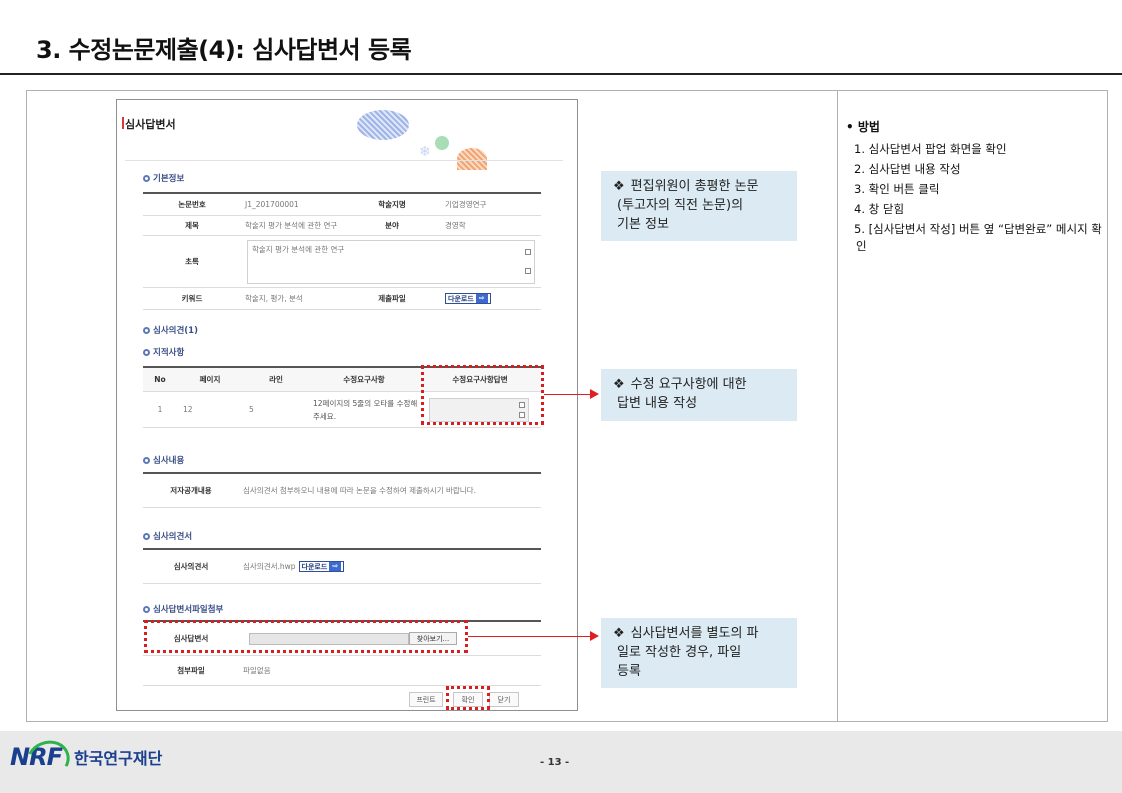 The height and width of the screenshot is (793, 1122). What do you see at coordinates (679, 652) in the screenshot?
I see `callout-line: 일로 작성한 경우, 파일` at bounding box center [679, 652].